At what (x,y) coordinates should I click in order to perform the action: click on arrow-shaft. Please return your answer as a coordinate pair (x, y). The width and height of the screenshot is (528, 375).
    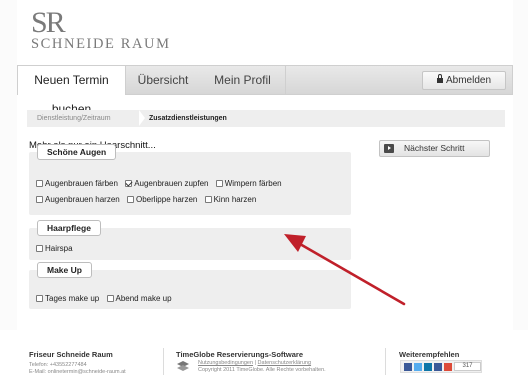
    Looking at the image, I should click on (352, 274).